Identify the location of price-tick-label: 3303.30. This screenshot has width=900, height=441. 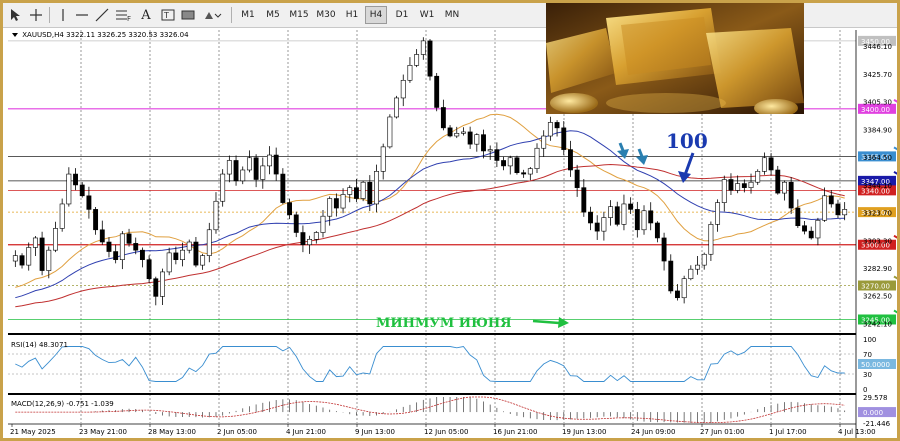
(877, 241).